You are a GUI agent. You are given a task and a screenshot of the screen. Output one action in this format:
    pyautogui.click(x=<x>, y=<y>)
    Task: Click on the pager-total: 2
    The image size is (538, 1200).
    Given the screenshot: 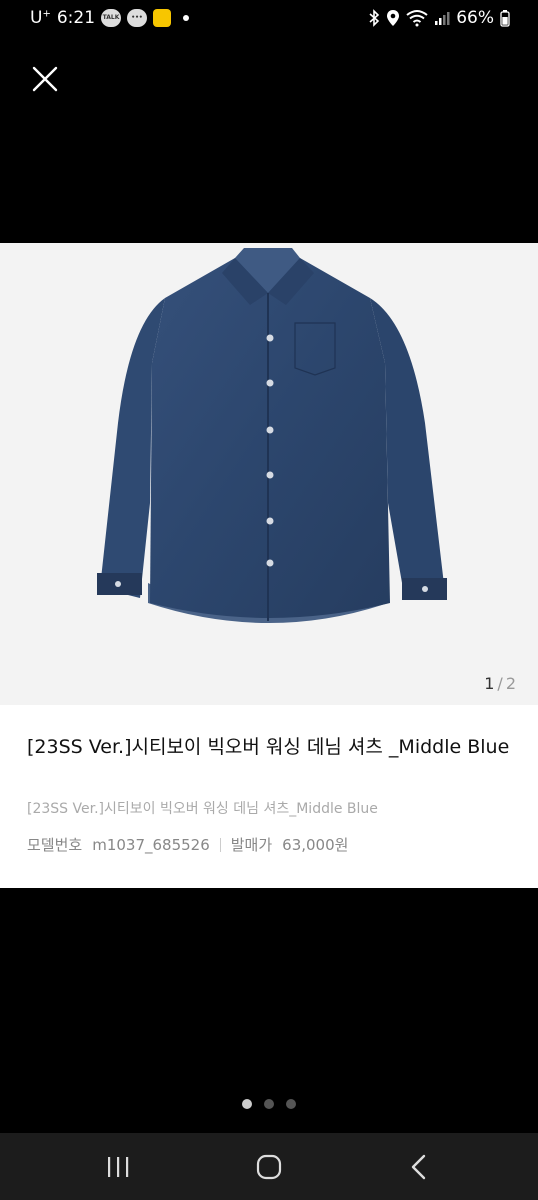 What is the action you would take?
    pyautogui.click(x=510, y=683)
    